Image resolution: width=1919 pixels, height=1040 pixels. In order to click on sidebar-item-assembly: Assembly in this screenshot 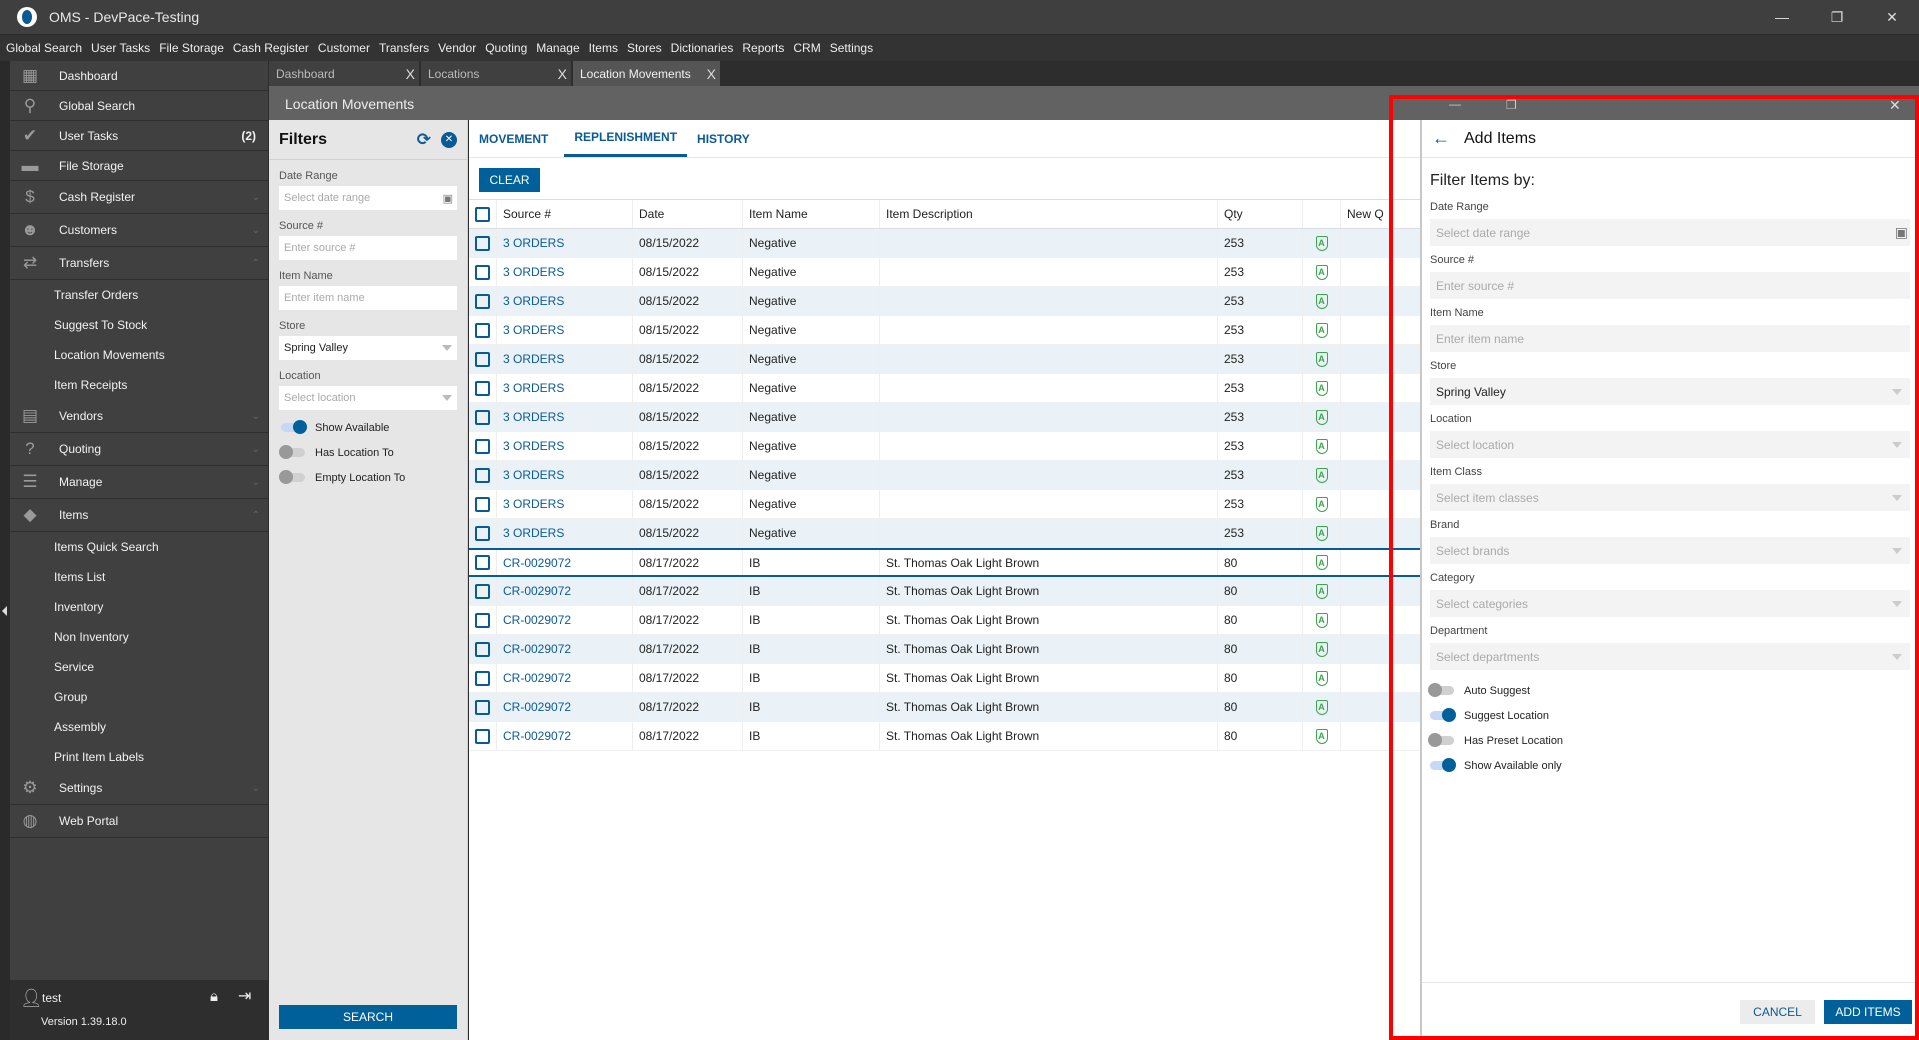, I will do `click(139, 727)`.